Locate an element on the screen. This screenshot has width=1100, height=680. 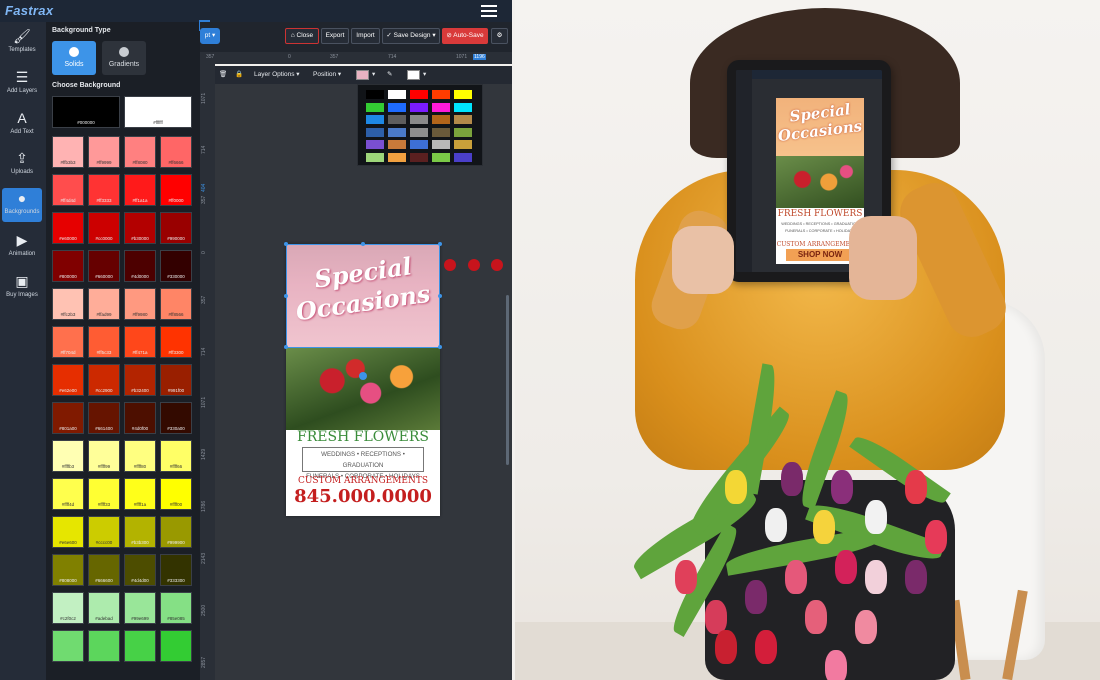
color-swatch: #e60000 is located at coordinates (68, 228).